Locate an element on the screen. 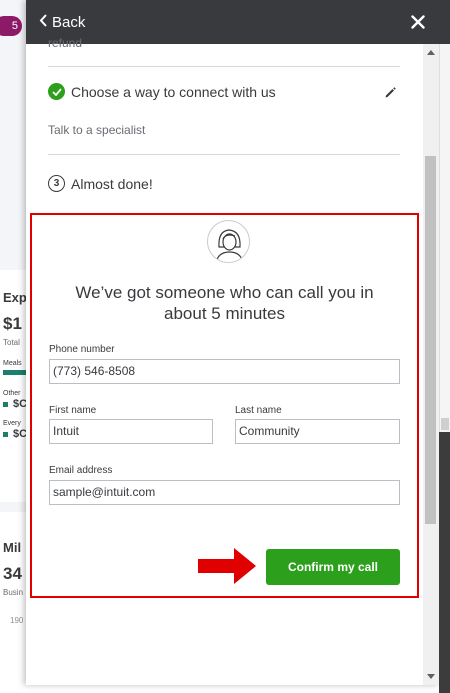 Image resolution: width=450 pixels, height=693 pixels. first-name-input: Intuit is located at coordinates (131, 431).